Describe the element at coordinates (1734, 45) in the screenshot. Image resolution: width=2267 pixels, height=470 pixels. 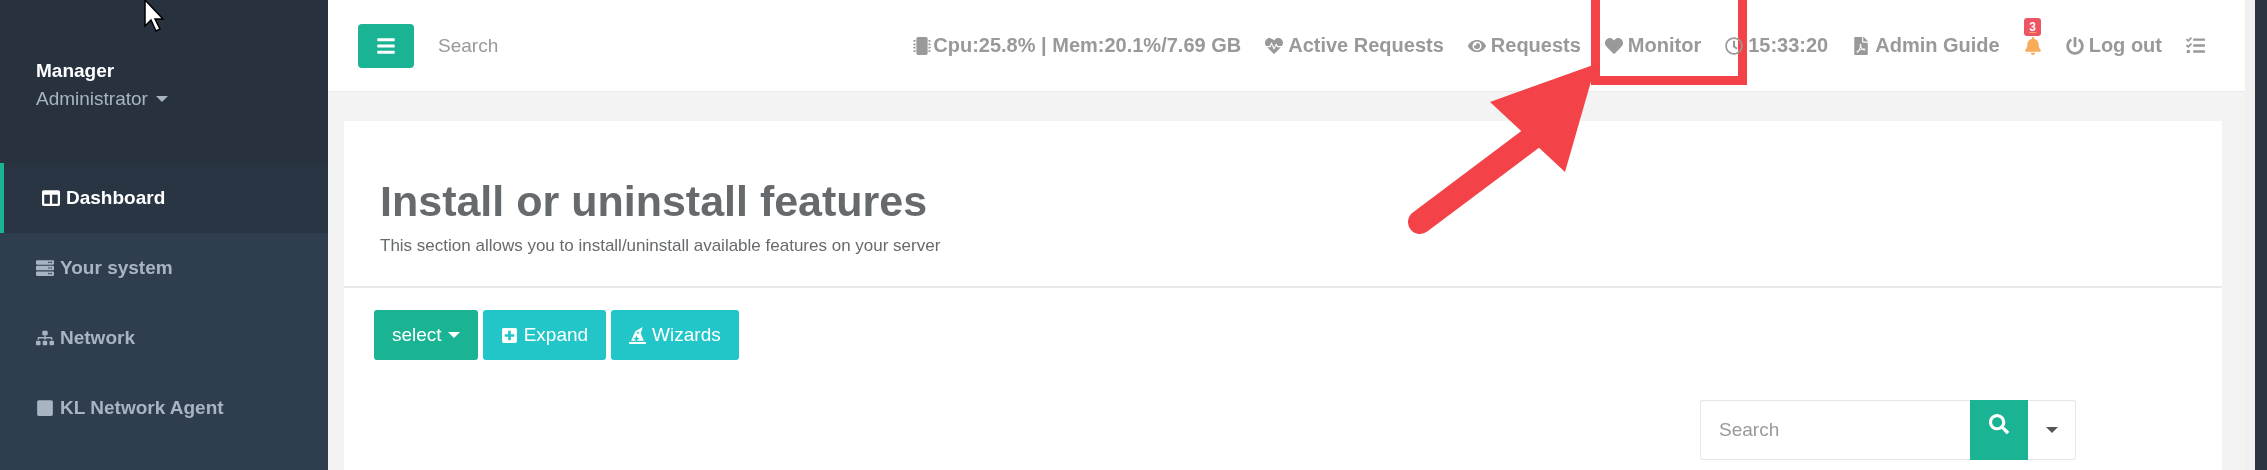
I see `clock-icon` at that location.